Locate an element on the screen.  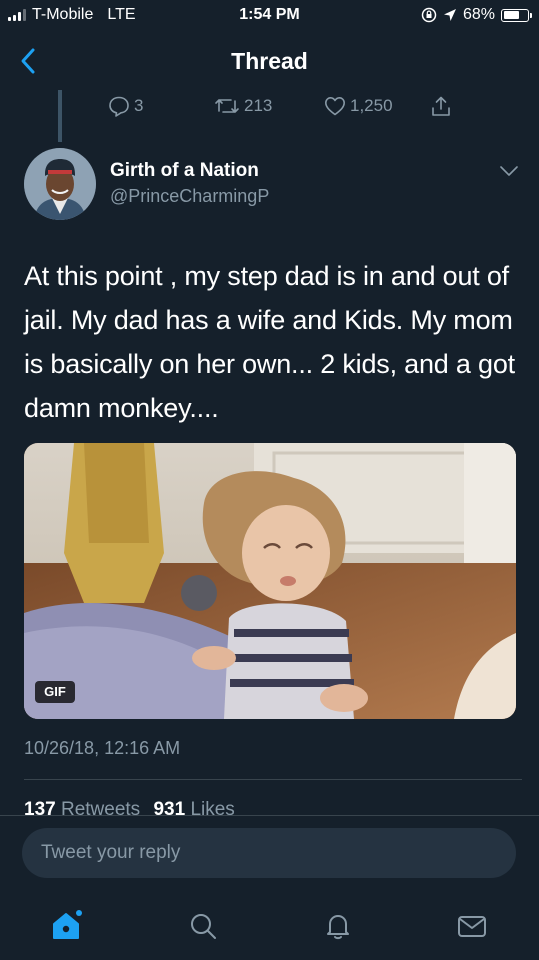
tweet-timestamp: 10/26/18, 12:16 AM is located at coordinates (102, 748).